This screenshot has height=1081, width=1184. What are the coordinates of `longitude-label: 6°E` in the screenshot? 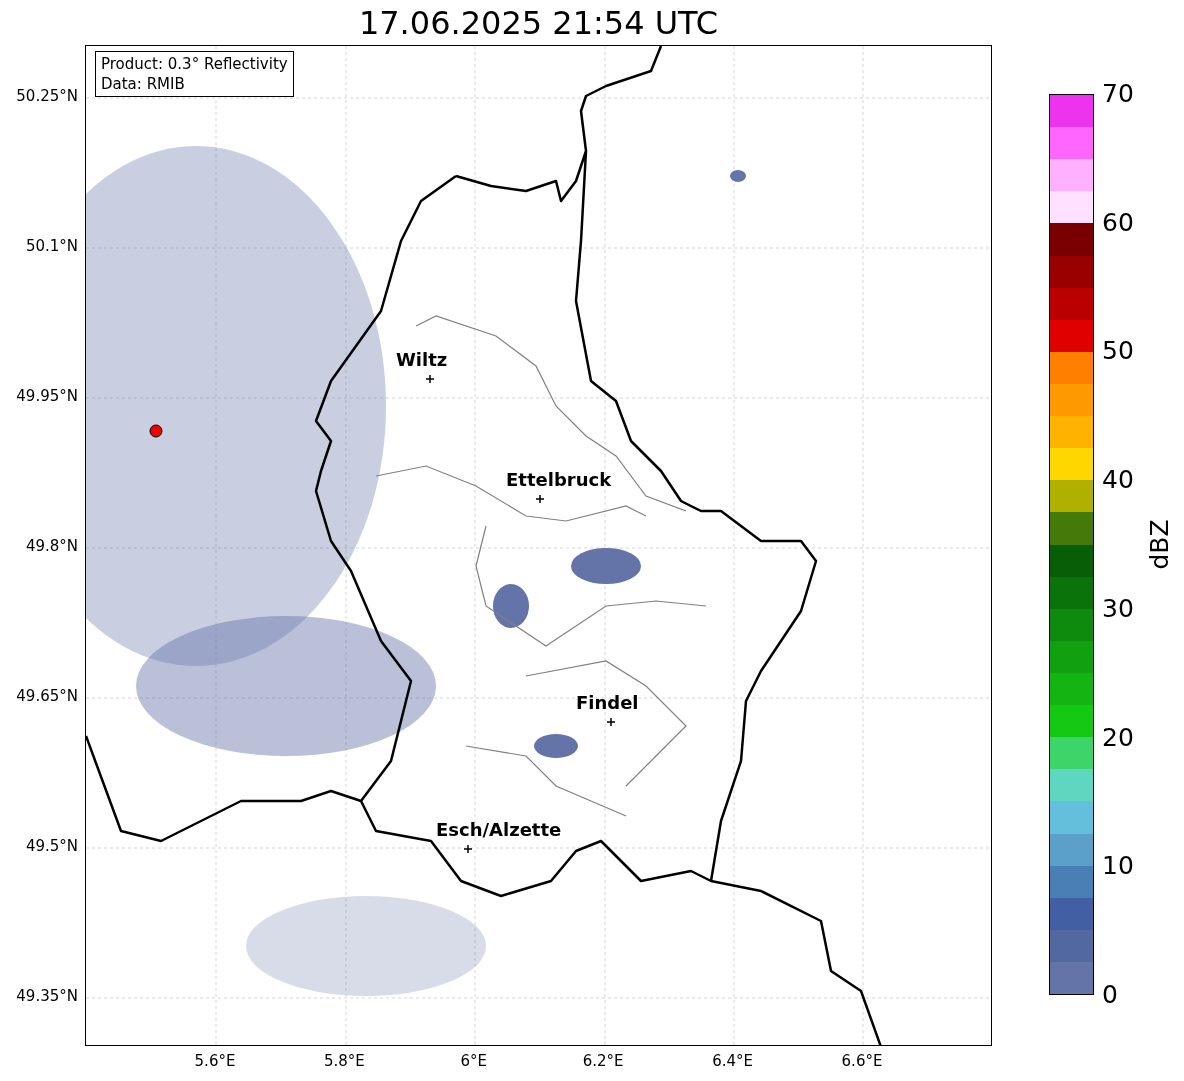 It's located at (474, 1061).